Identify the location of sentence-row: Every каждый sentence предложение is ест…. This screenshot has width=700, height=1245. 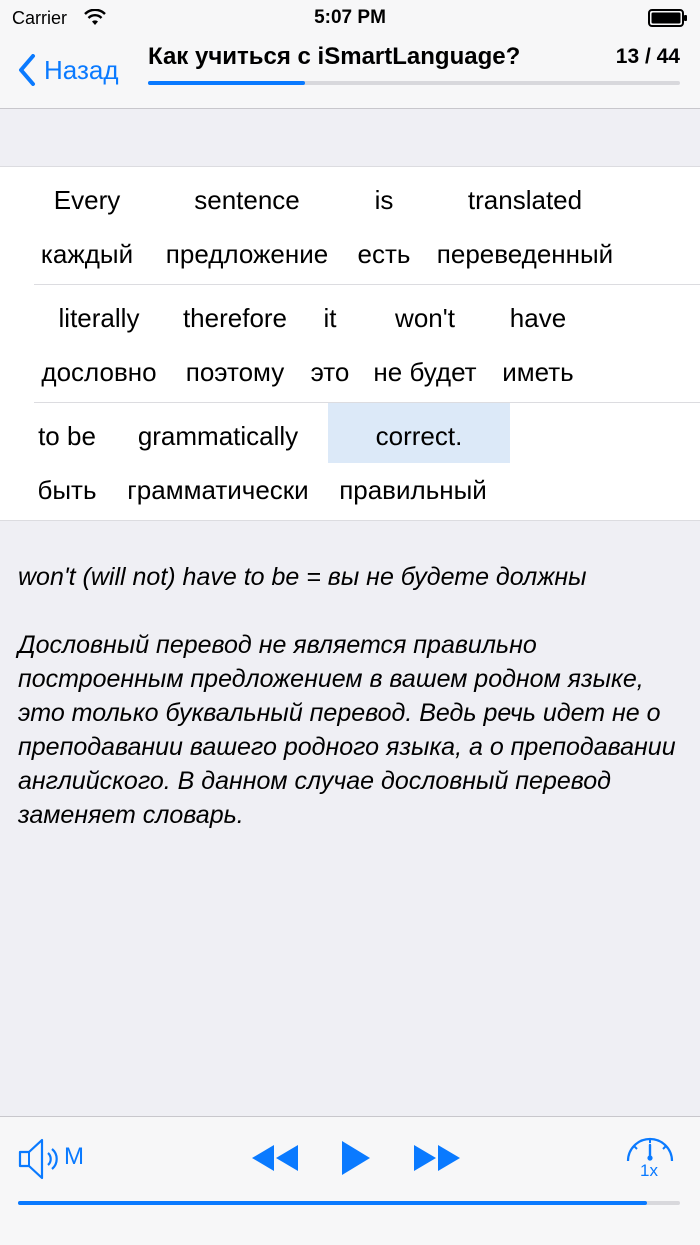
(350, 226).